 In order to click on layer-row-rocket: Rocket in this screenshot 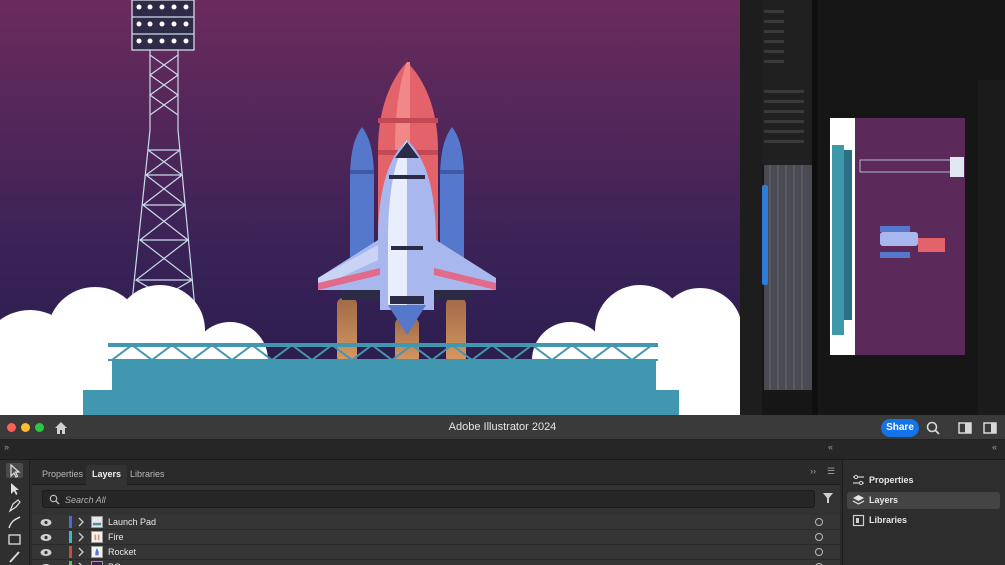, I will do `click(436, 552)`.